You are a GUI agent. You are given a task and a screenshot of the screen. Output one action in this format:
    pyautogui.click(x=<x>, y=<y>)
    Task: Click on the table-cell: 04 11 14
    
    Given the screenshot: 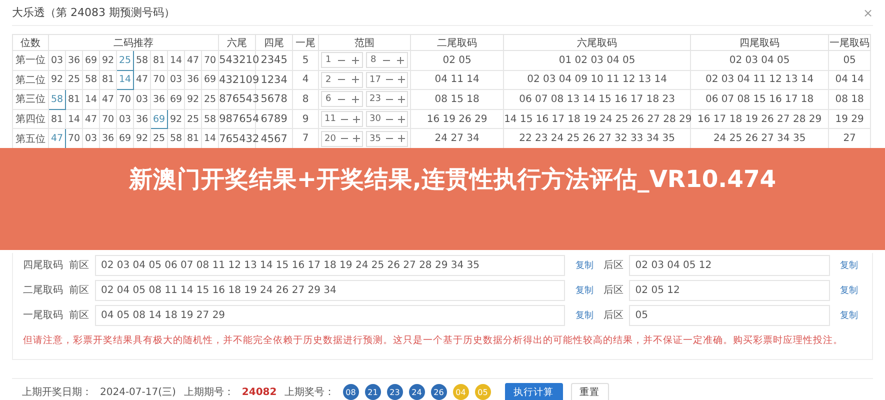 What is the action you would take?
    pyautogui.click(x=457, y=80)
    